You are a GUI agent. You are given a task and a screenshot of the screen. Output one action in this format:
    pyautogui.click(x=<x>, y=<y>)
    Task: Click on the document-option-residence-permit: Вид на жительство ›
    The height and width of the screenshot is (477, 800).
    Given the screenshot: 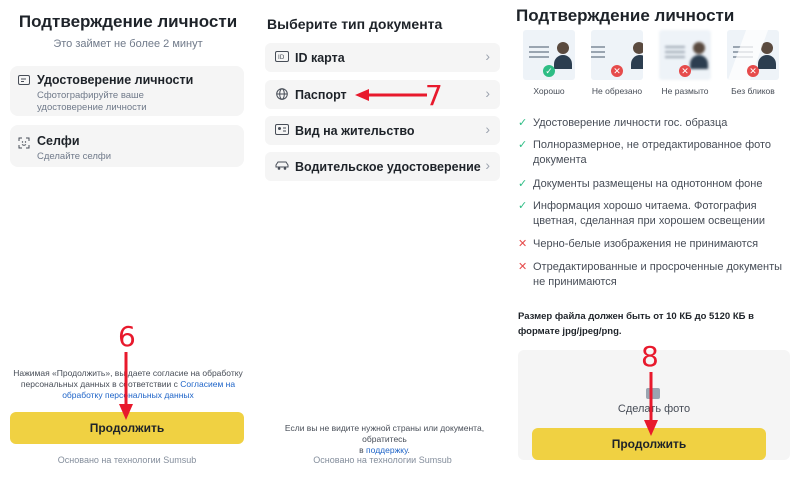 What is the action you would take?
    pyautogui.click(x=382, y=130)
    